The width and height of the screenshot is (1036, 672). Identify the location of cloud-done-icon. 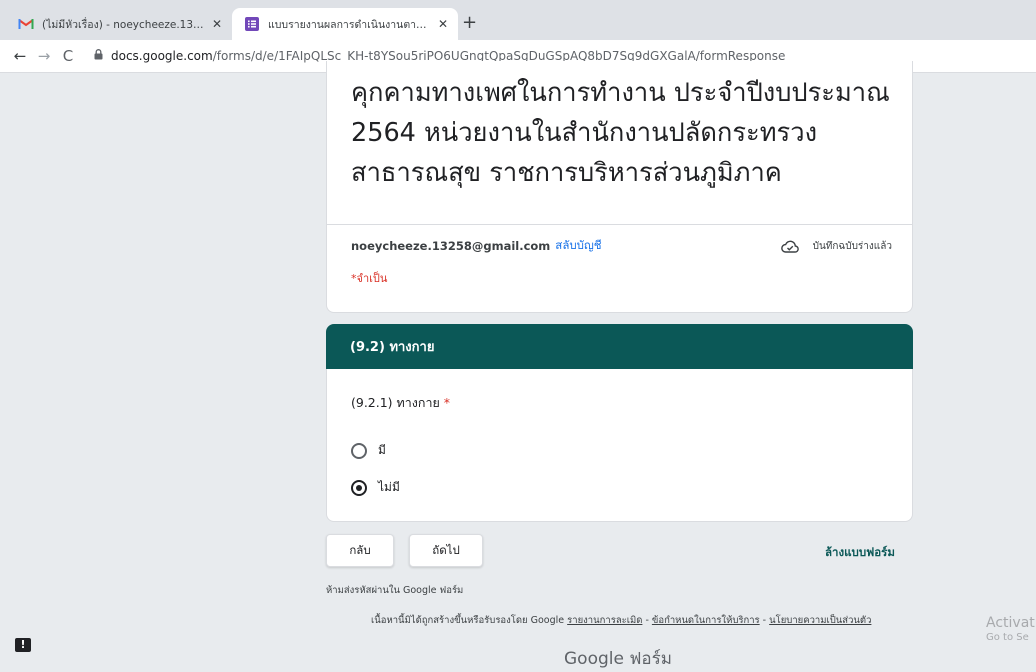
(789, 246).